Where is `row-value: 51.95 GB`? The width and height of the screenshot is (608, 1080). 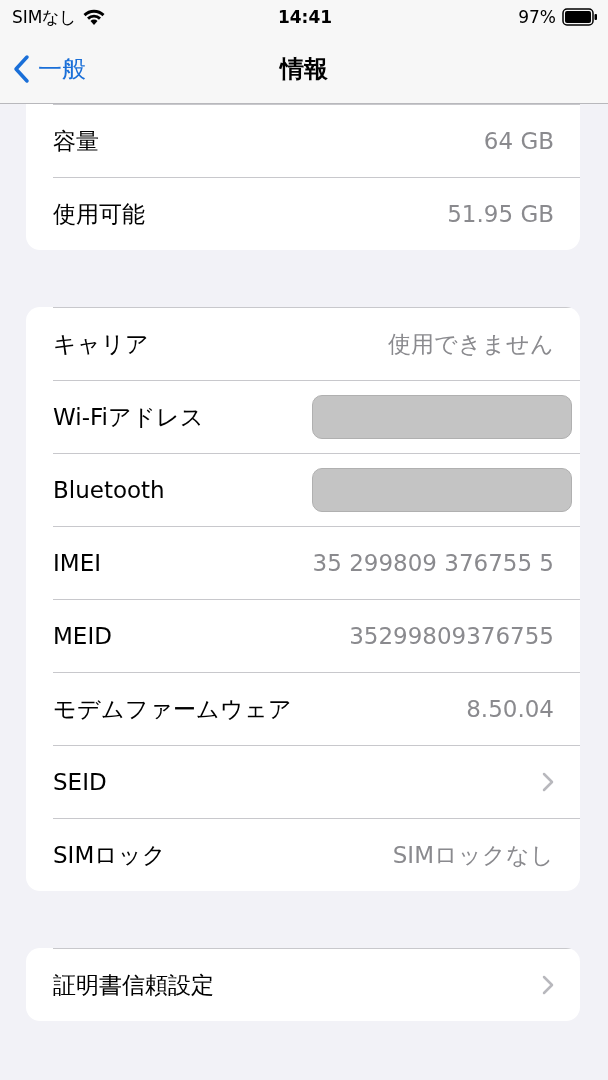
row-value: 51.95 GB is located at coordinates (500, 214).